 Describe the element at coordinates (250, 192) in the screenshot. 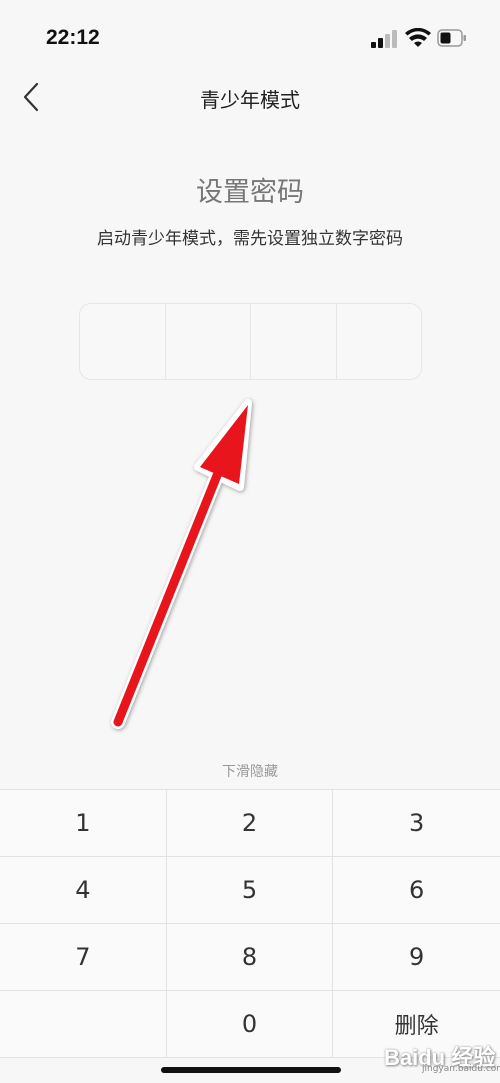

I see `section-heading: 设置密码` at that location.